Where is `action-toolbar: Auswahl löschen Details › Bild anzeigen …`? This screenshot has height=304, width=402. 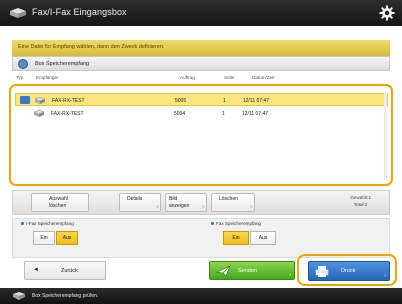 action-toolbar: Auswahl löschen Details › Bild anzeigen … is located at coordinates (201, 202).